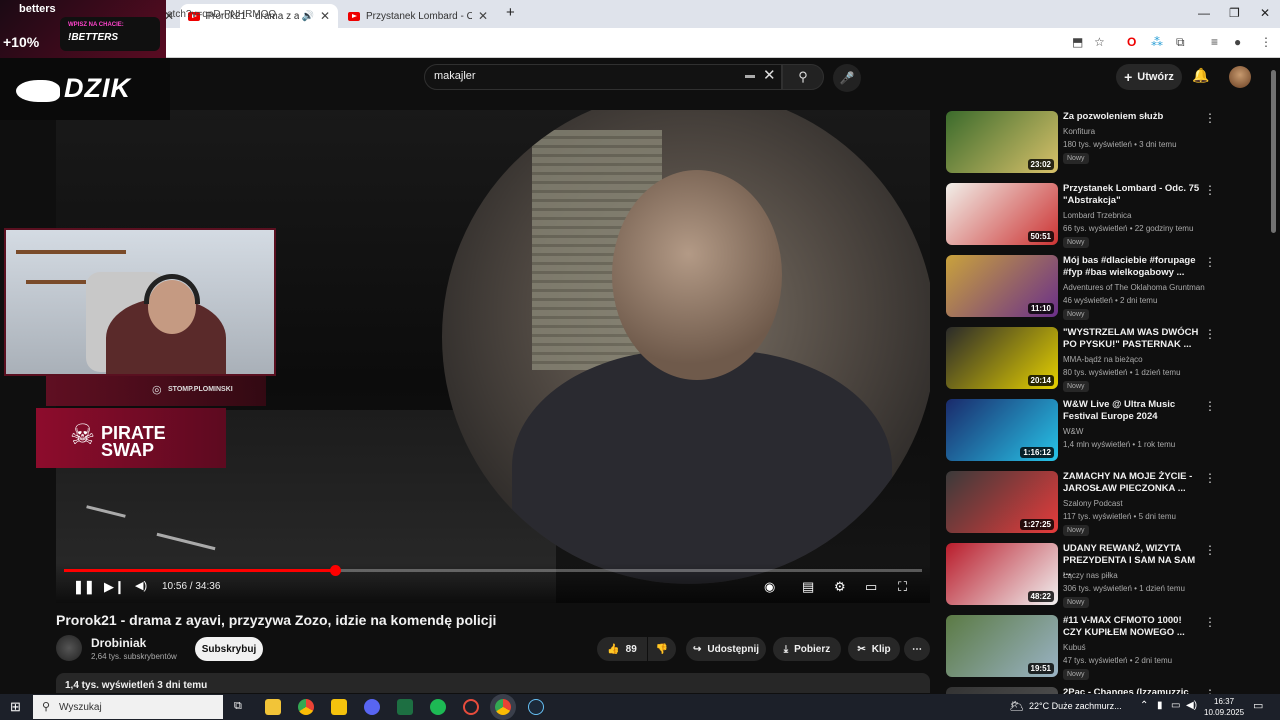  I want to click on create-button: + Utwórz, so click(1149, 77).